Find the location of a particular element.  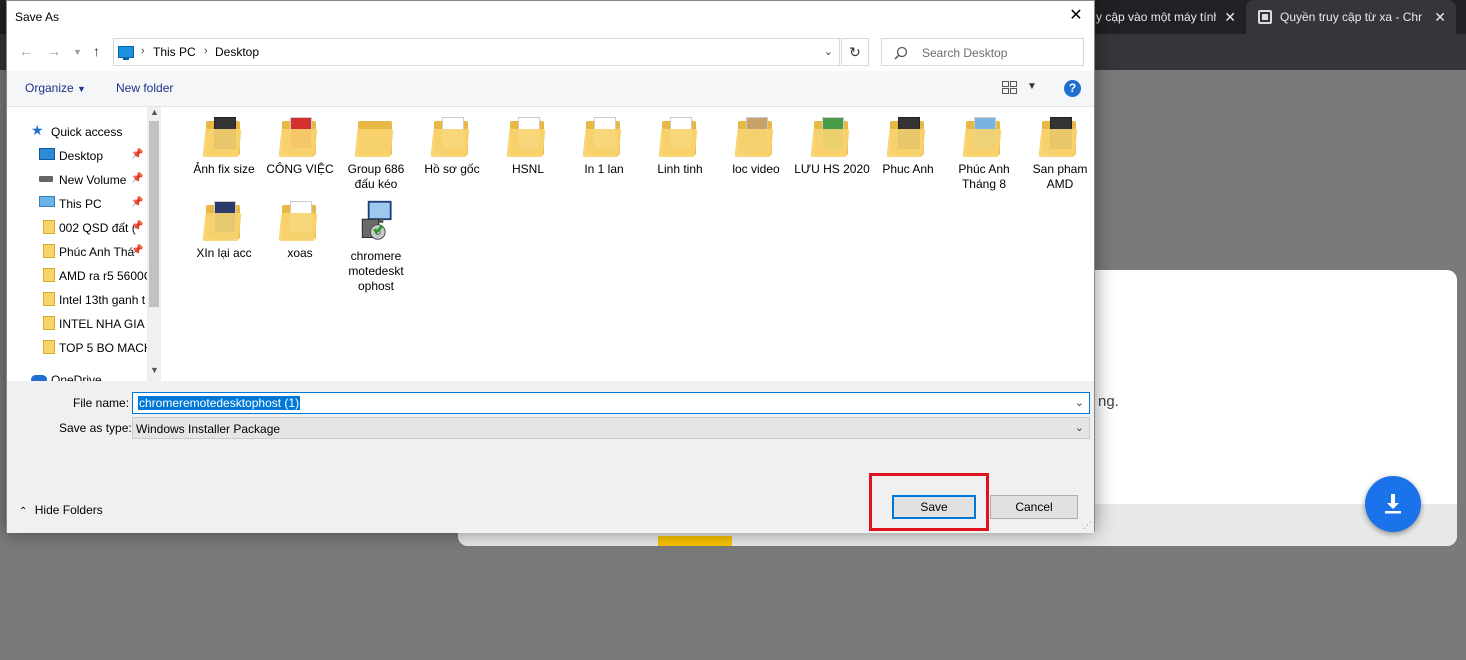

drive-icon is located at coordinates (46, 177).